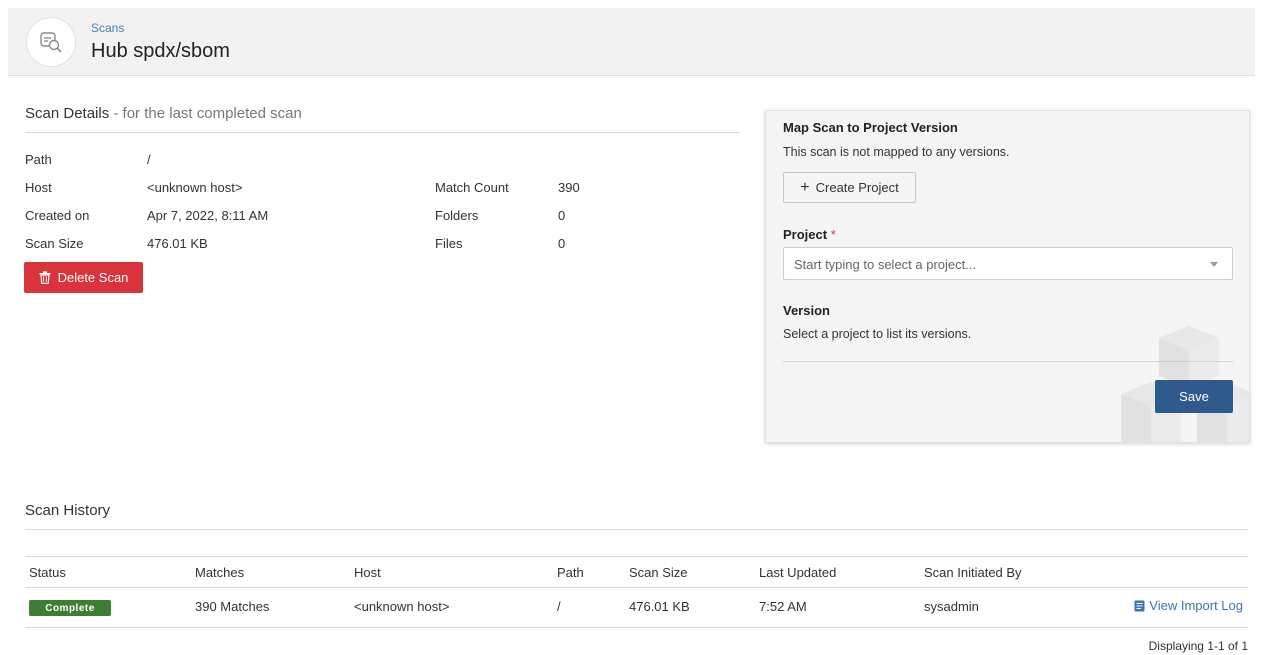  I want to click on plus-icon: +, so click(805, 187).